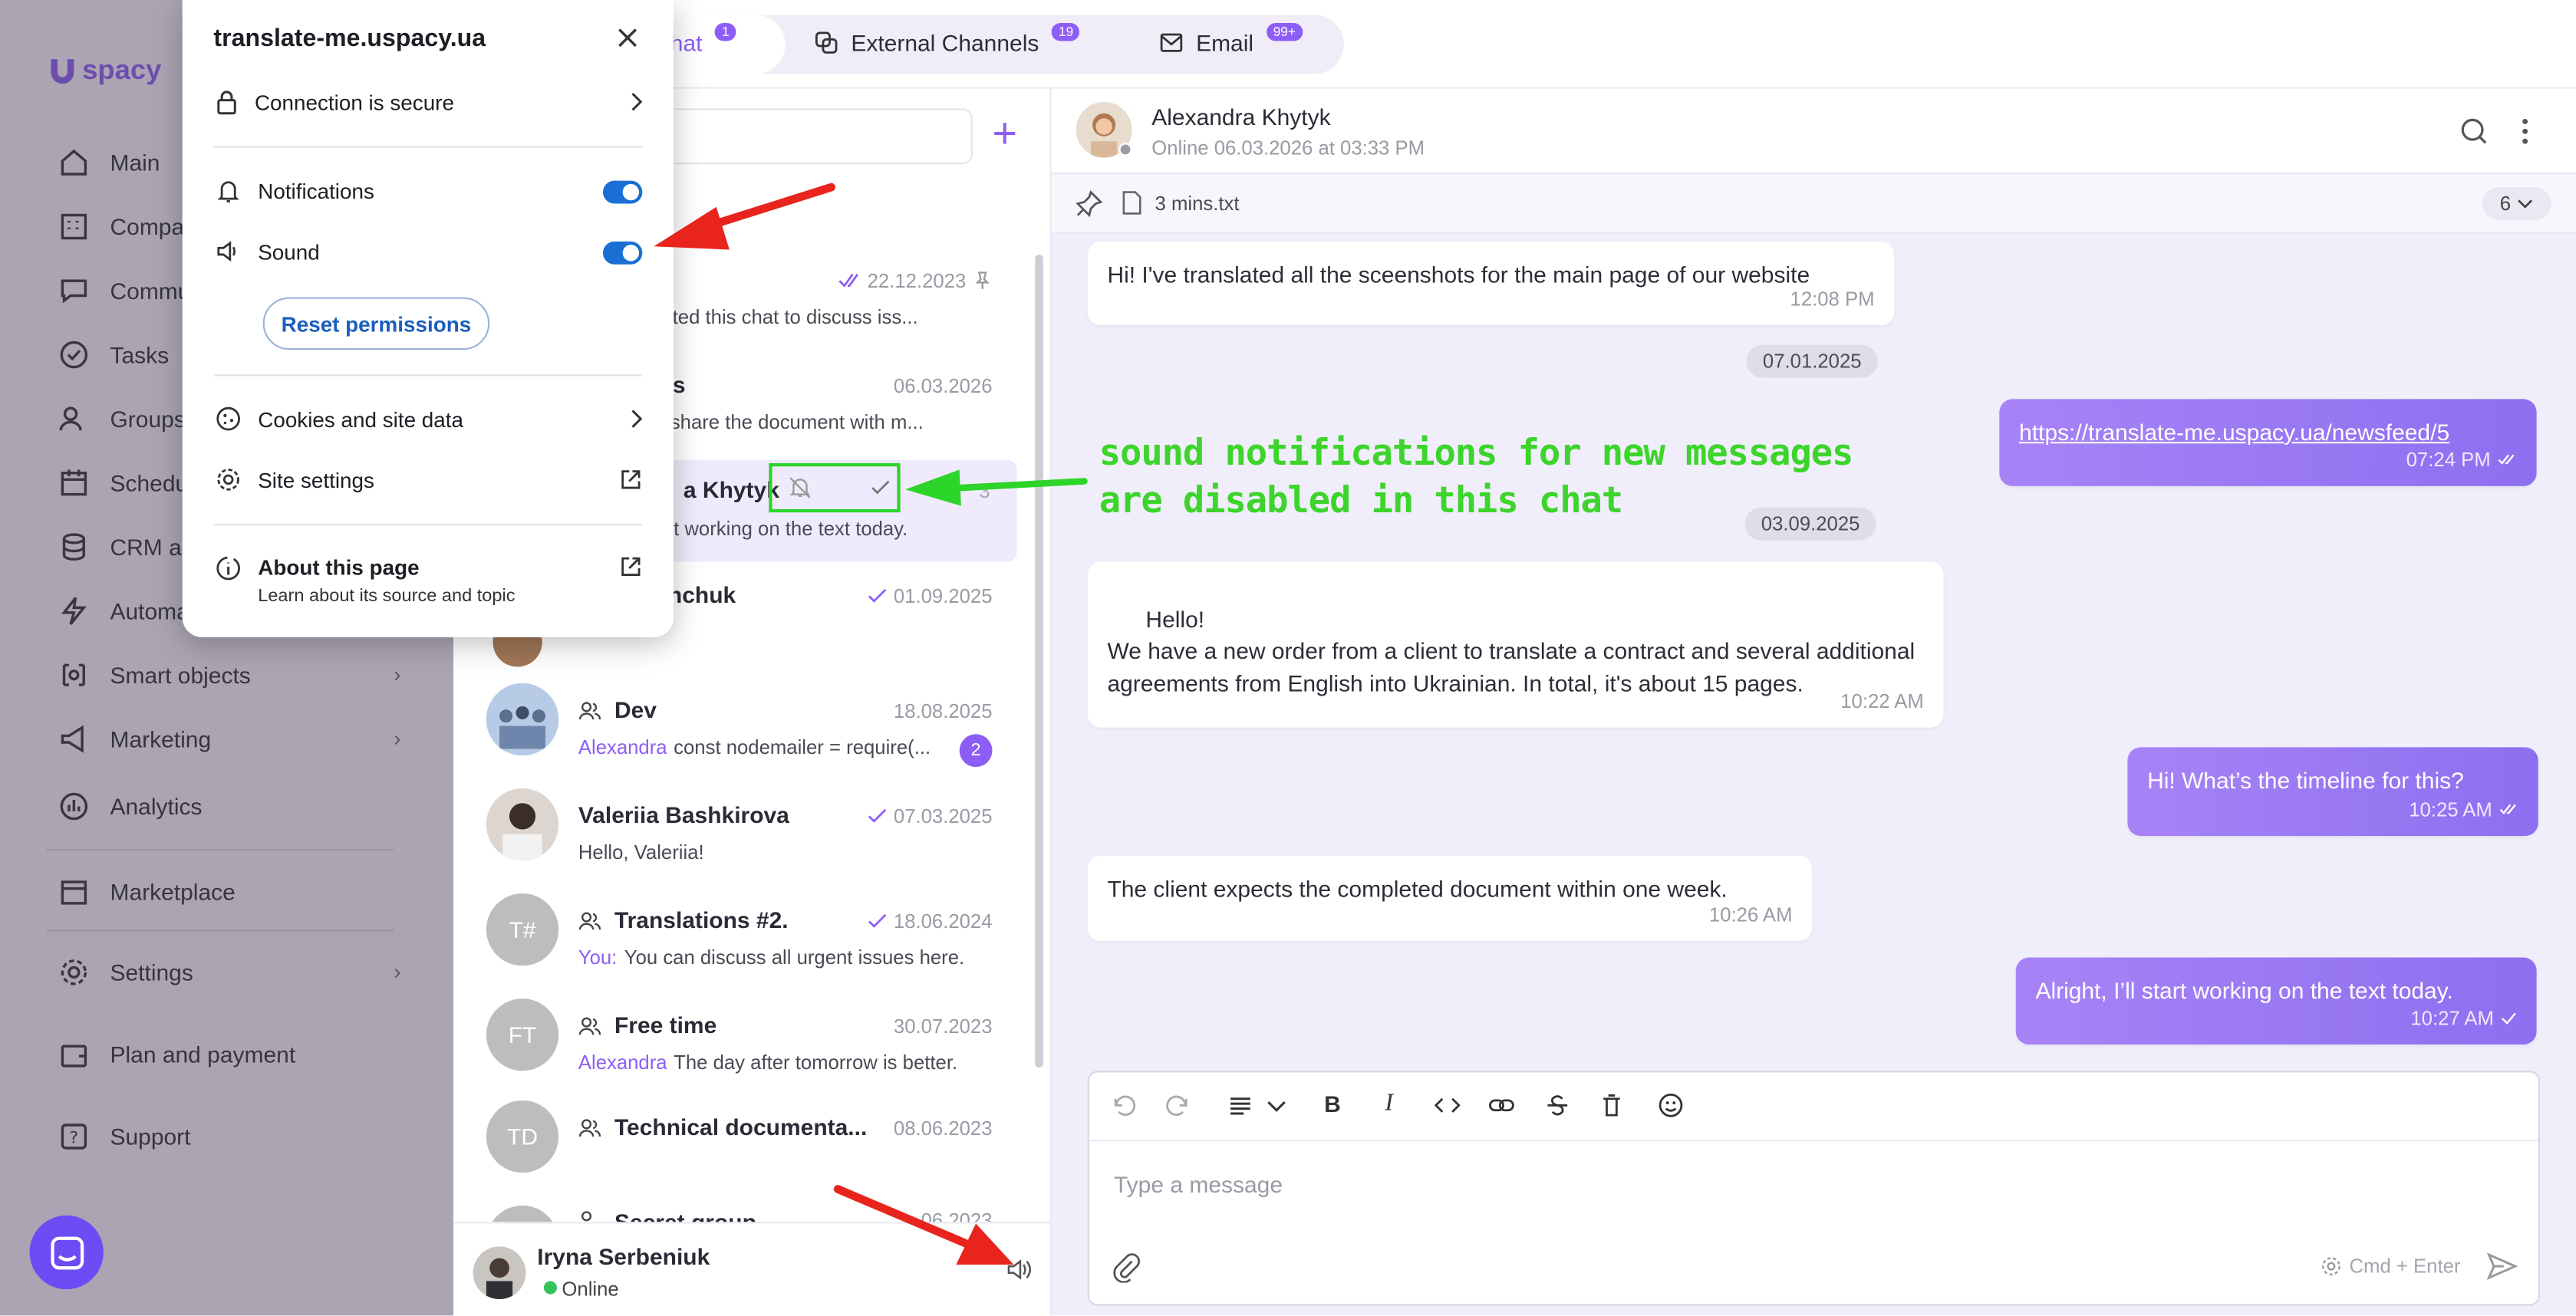  Describe the element at coordinates (871, 724) in the screenshot. I see `annotation-arrows` at that location.